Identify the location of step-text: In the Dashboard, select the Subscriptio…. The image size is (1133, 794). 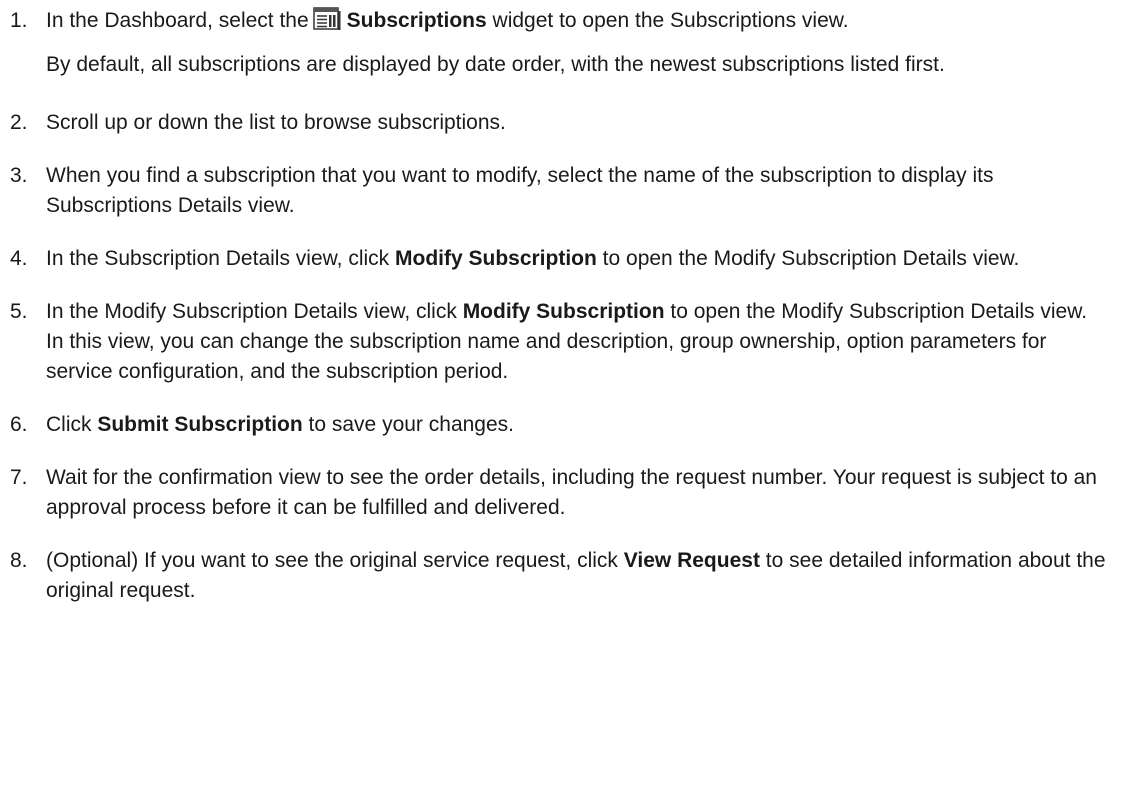
(578, 21).